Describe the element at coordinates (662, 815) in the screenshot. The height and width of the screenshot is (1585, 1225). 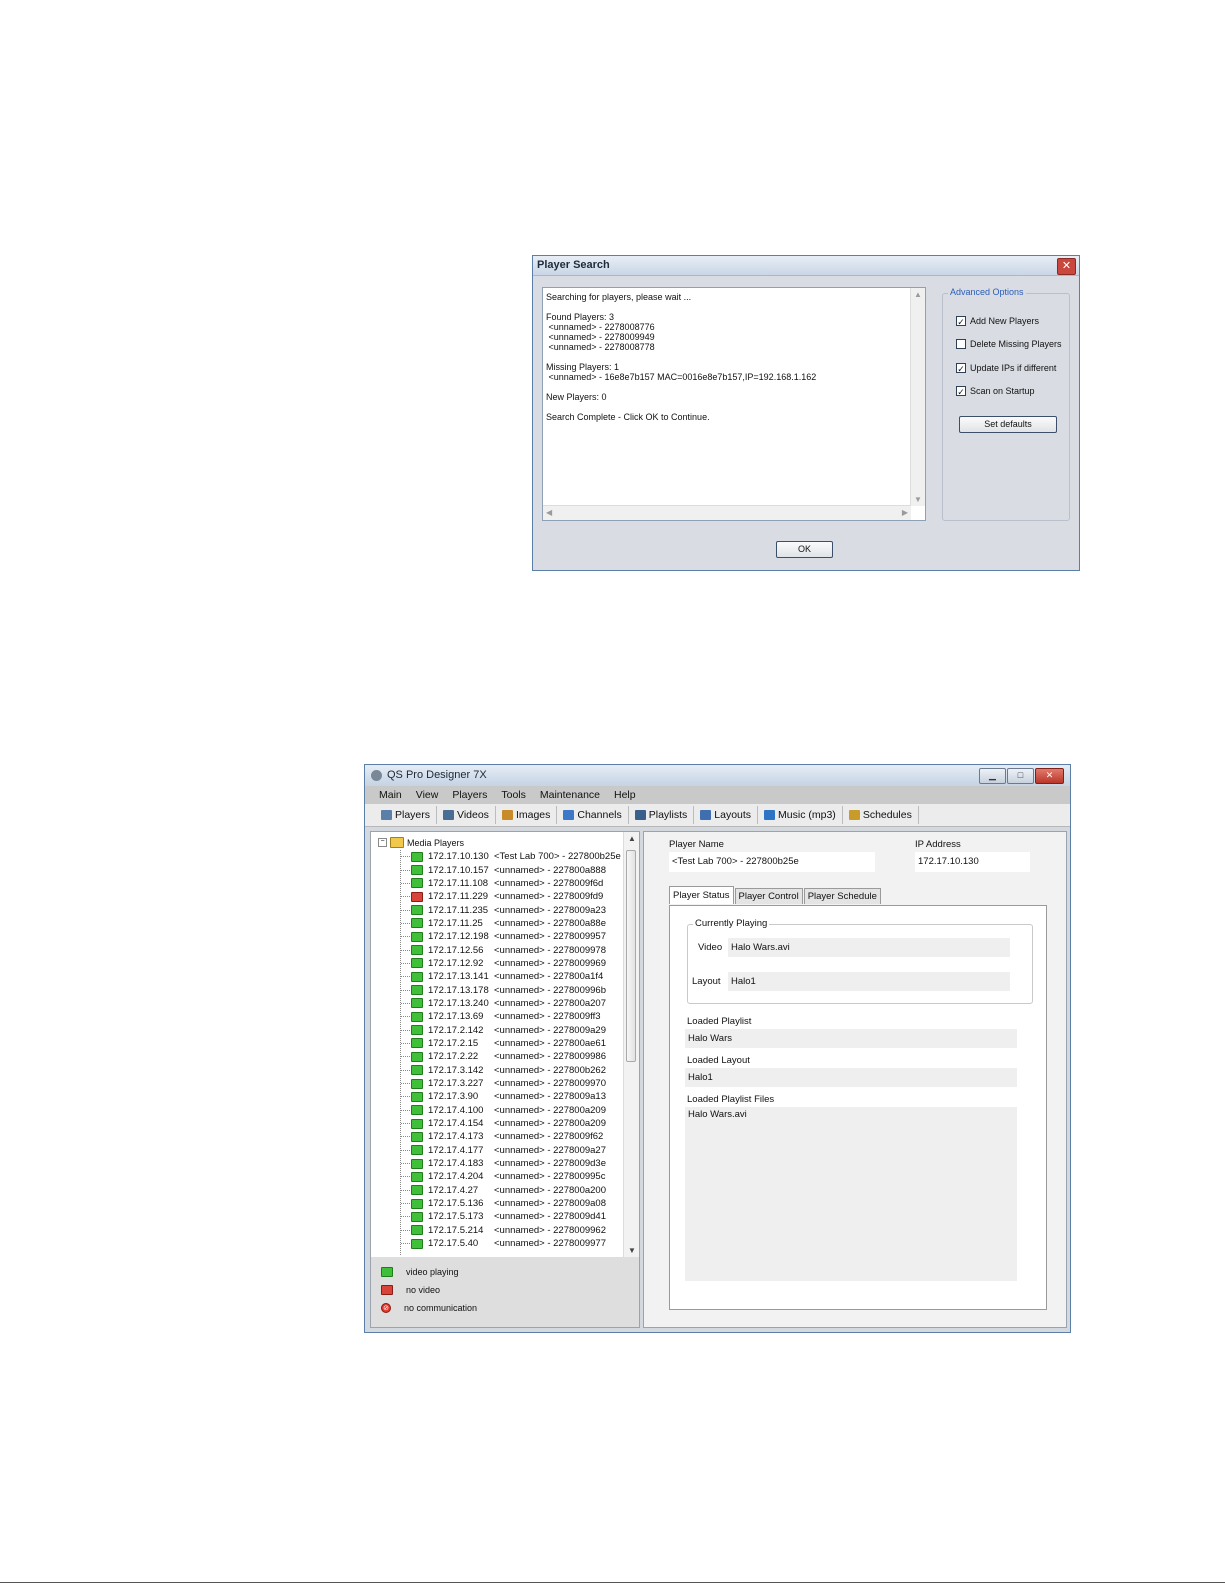
I see `toolbar-button: Playlists` at that location.